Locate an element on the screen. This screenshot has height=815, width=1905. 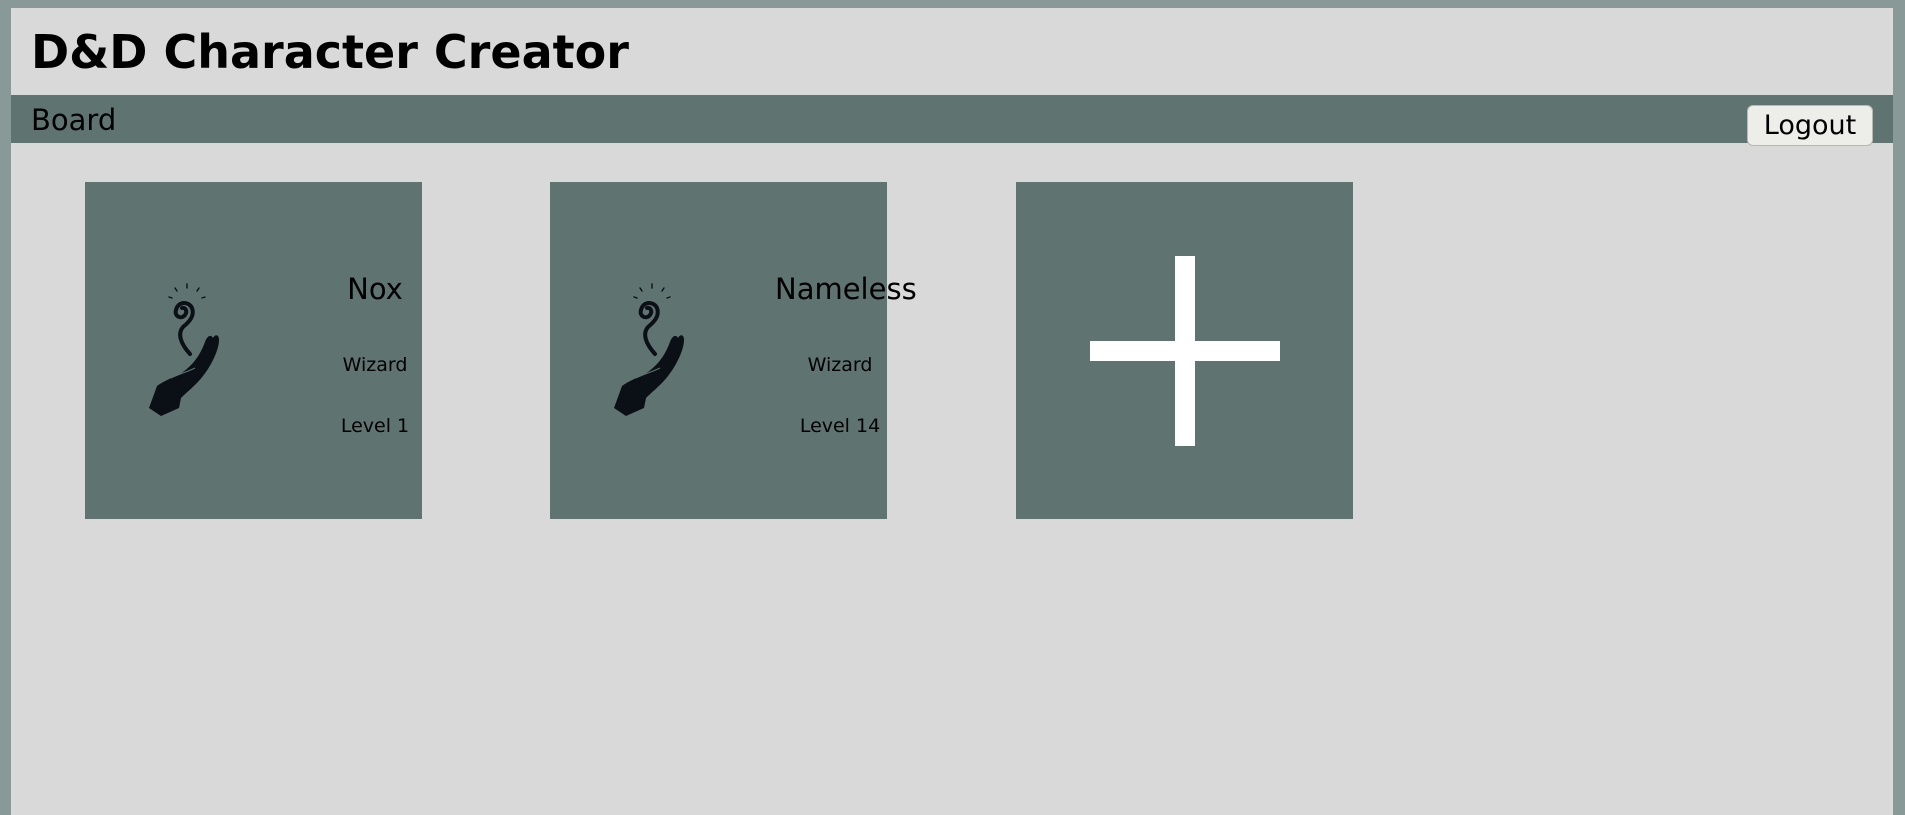
navbar: Board Logout is located at coordinates (952, 120).